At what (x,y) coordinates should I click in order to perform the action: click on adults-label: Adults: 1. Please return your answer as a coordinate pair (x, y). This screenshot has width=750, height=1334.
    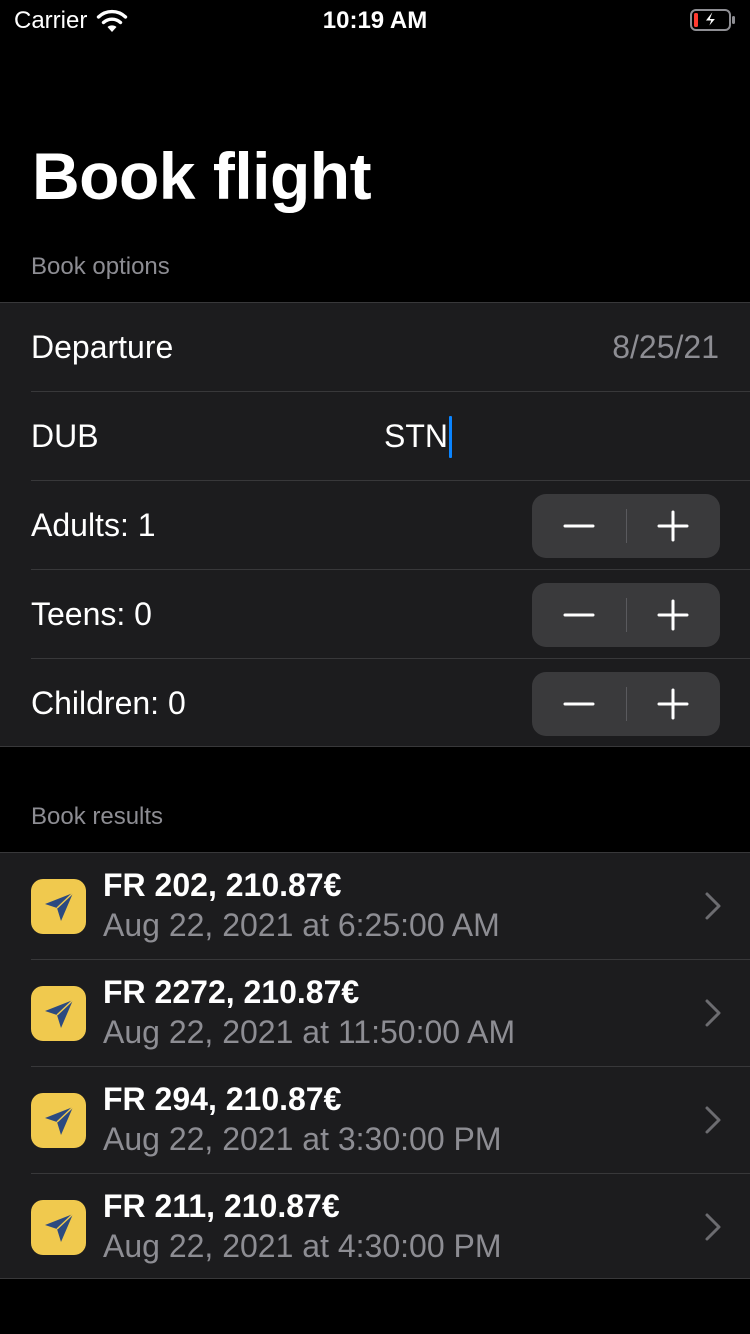
    Looking at the image, I should click on (93, 525).